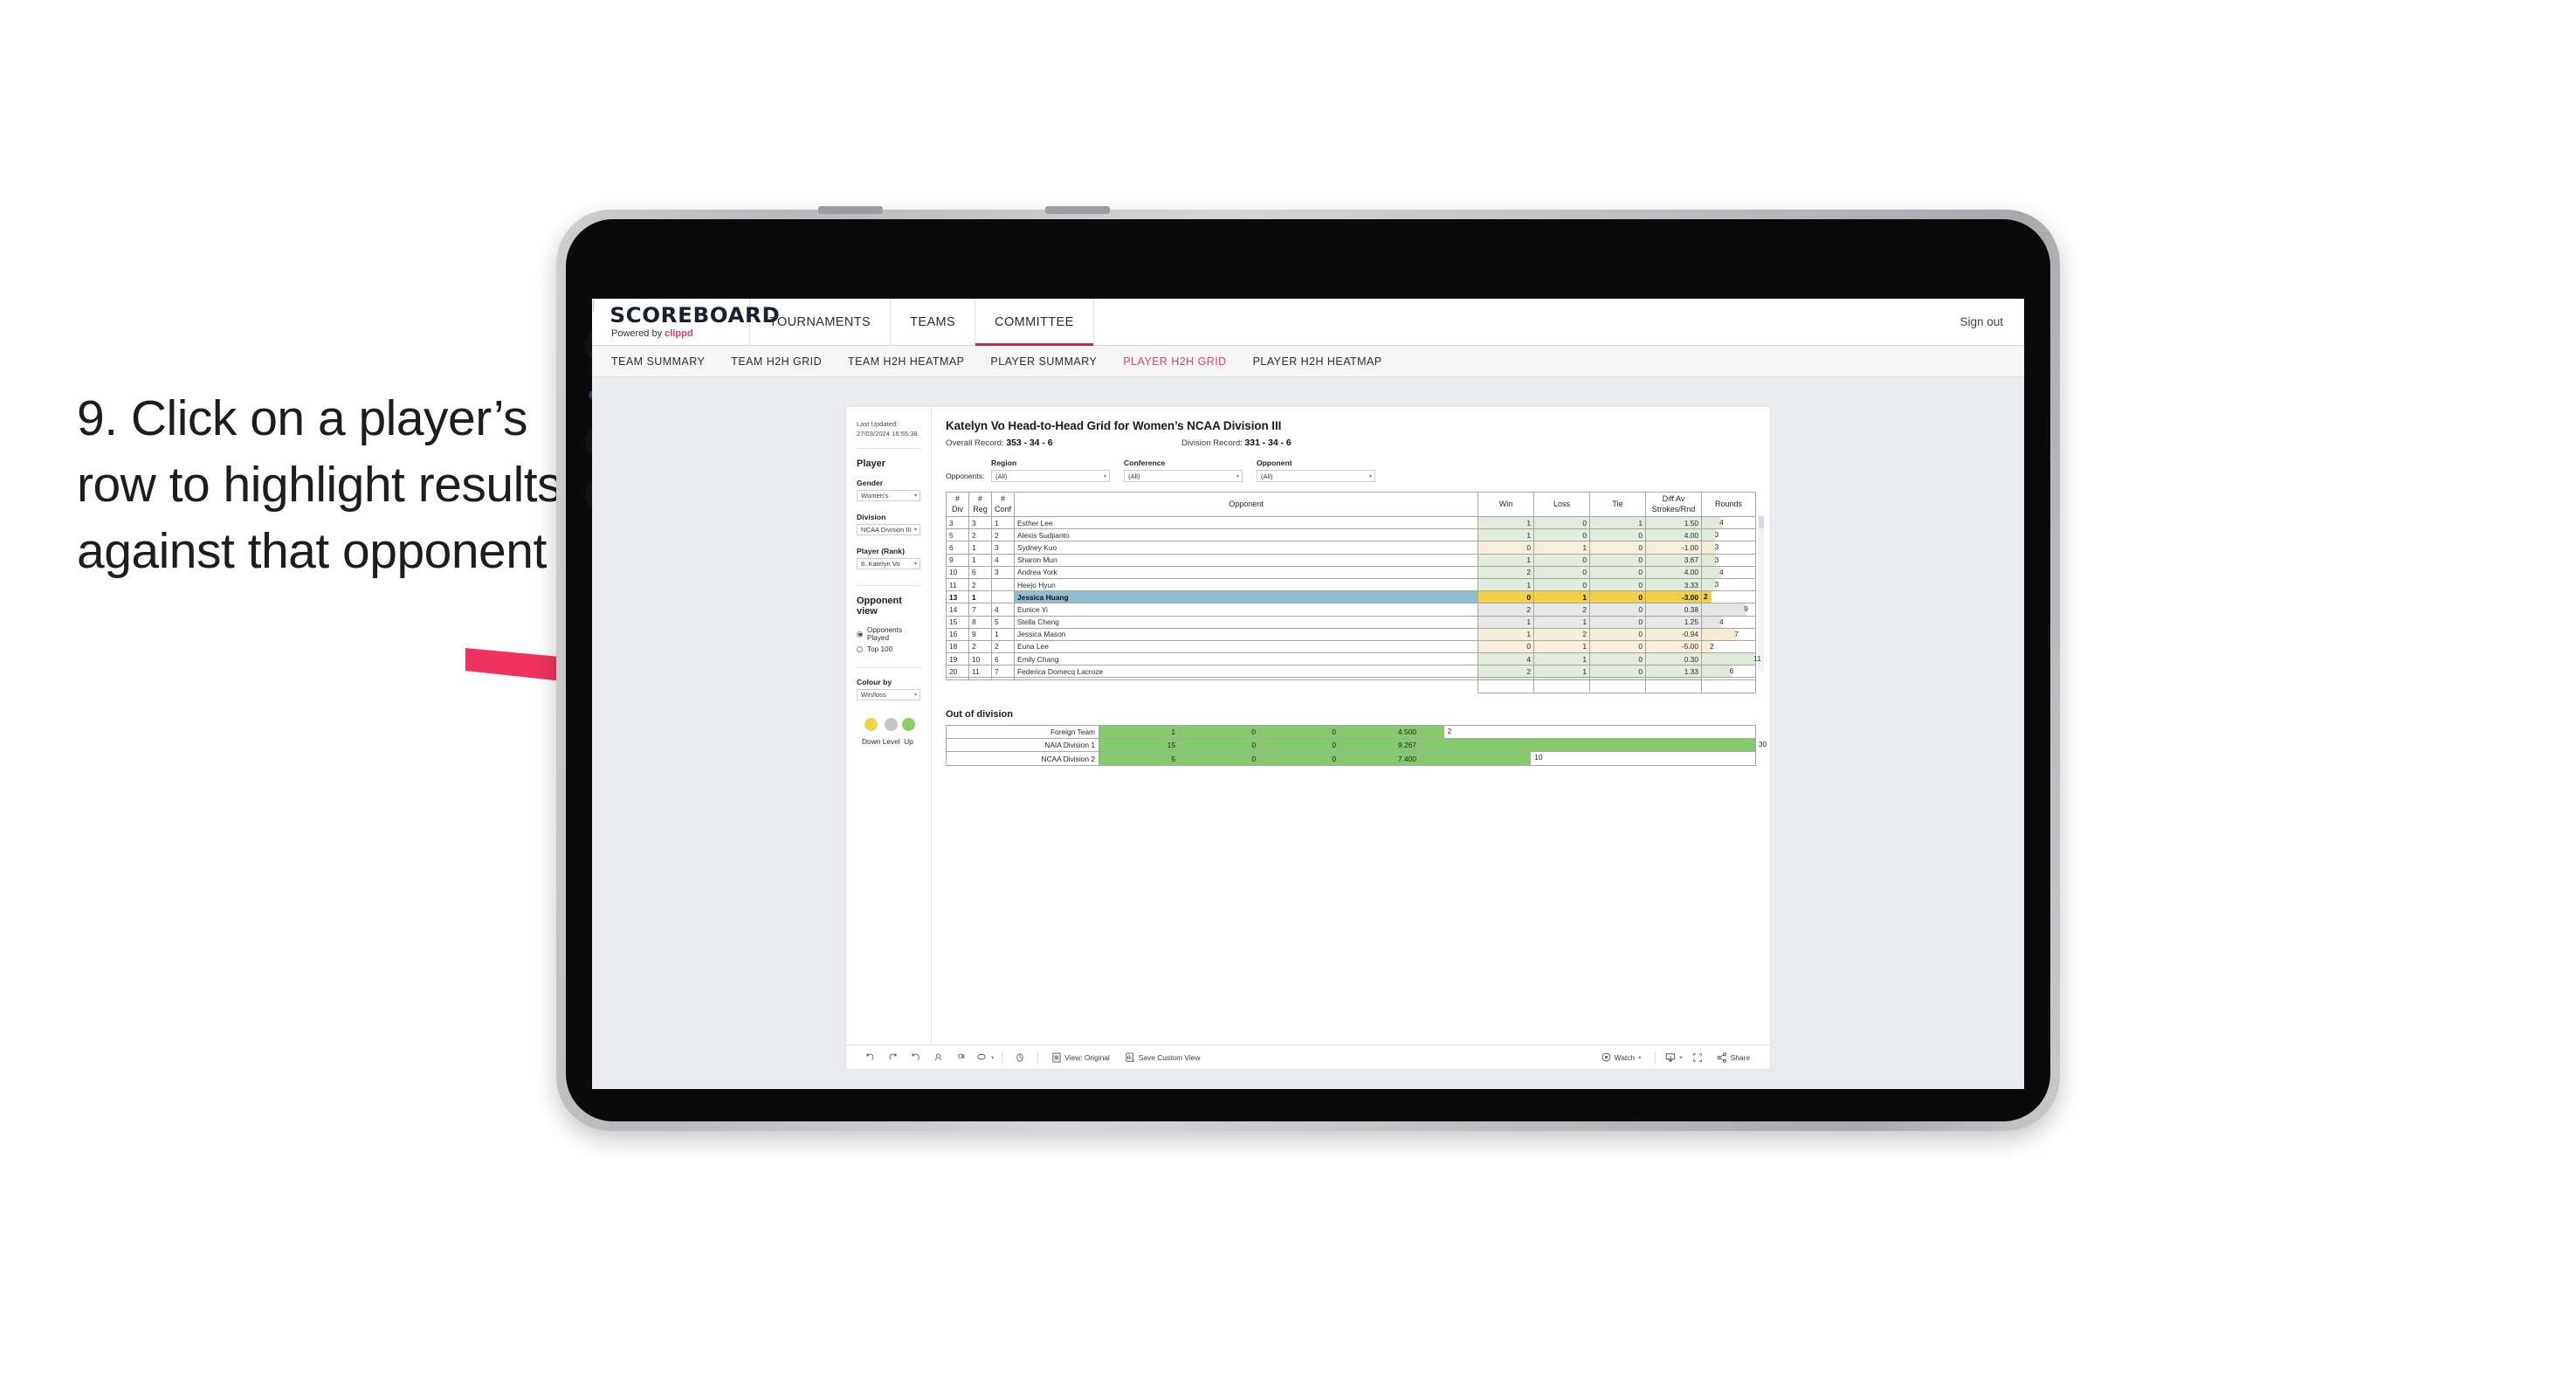  Describe the element at coordinates (1981, 321) in the screenshot. I see `sign-out-link: Sign out` at that location.